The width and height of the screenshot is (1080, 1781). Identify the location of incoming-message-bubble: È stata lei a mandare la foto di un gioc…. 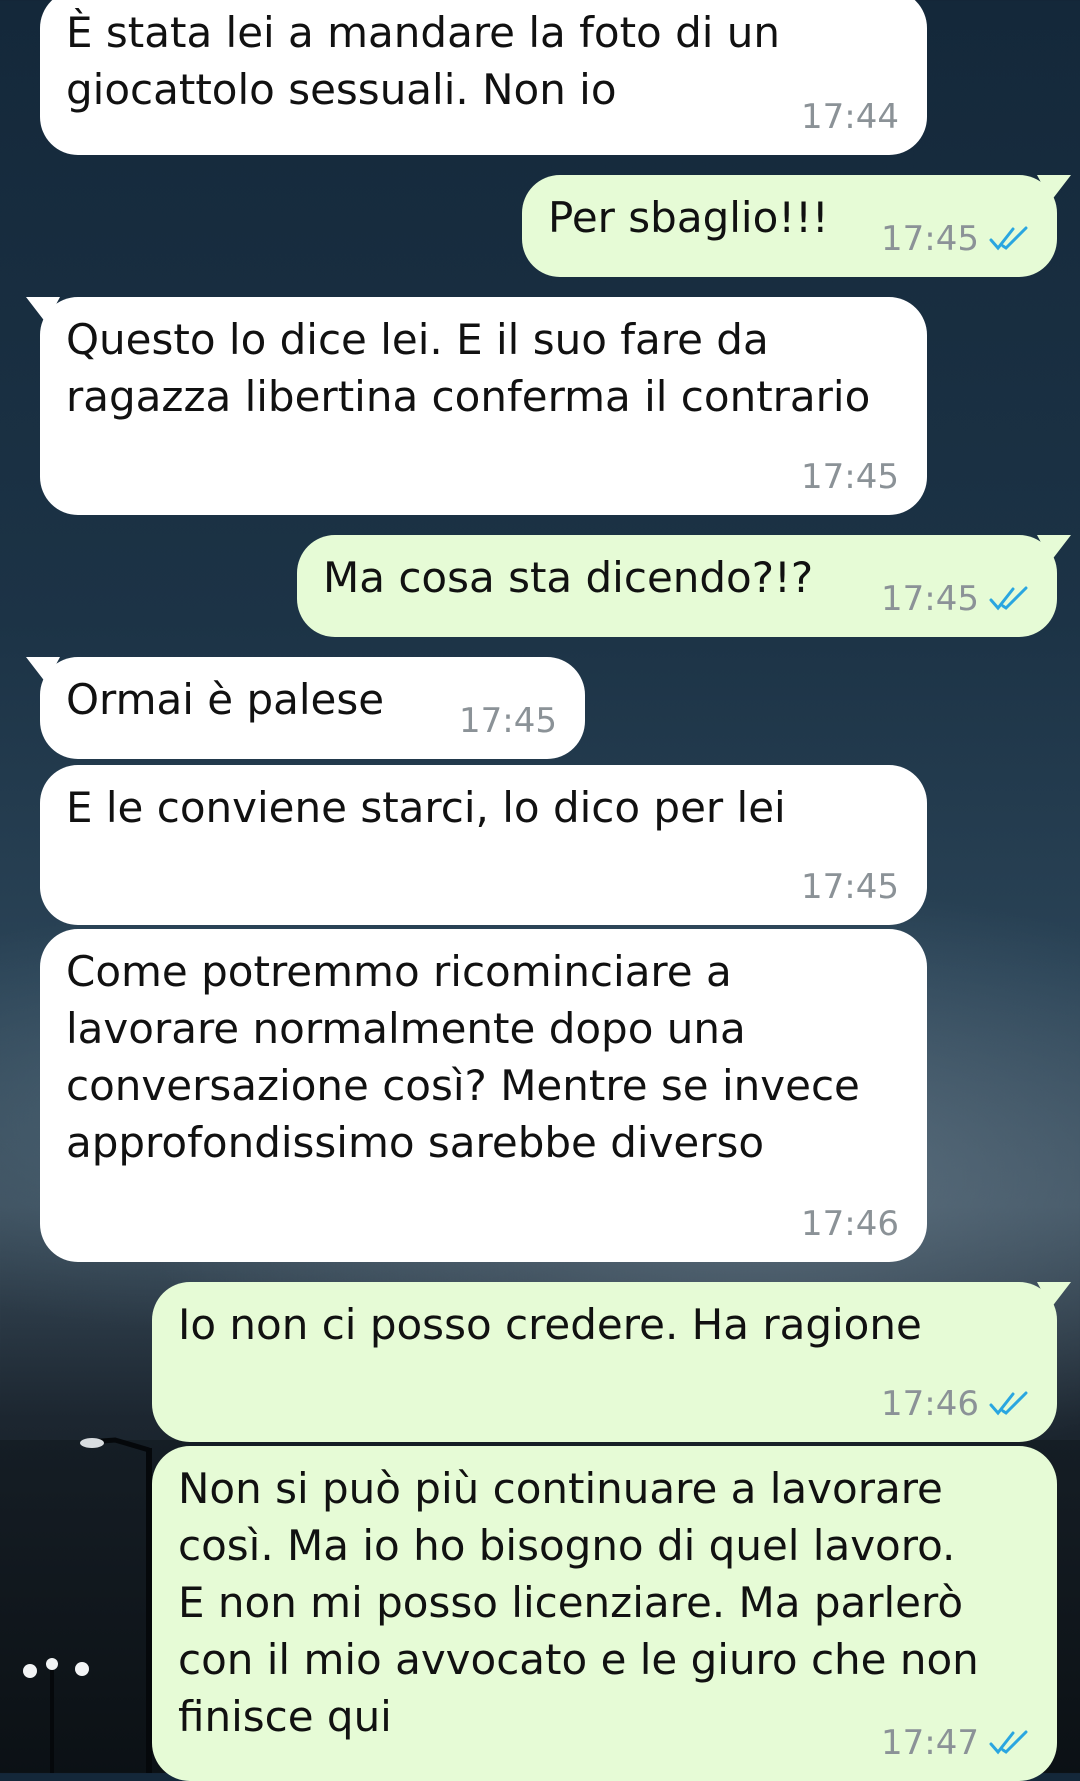
(483, 77).